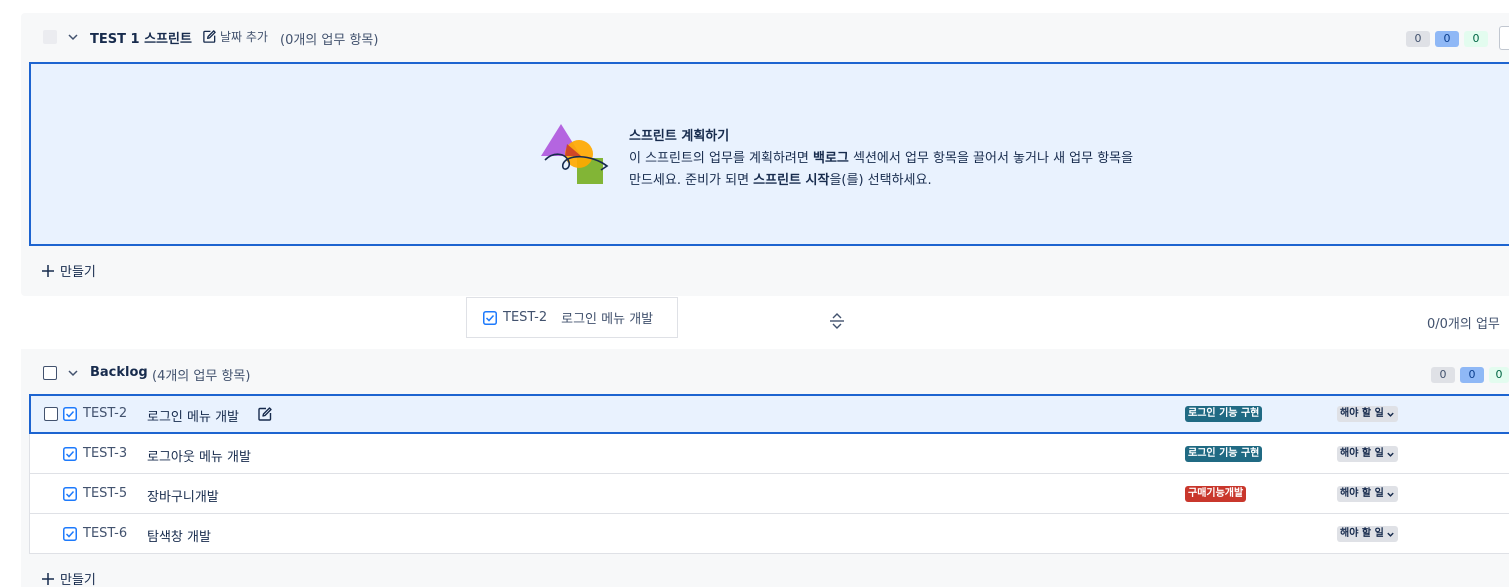  I want to click on issue-summary: 로그아웃 메뉴 개발, so click(199, 457).